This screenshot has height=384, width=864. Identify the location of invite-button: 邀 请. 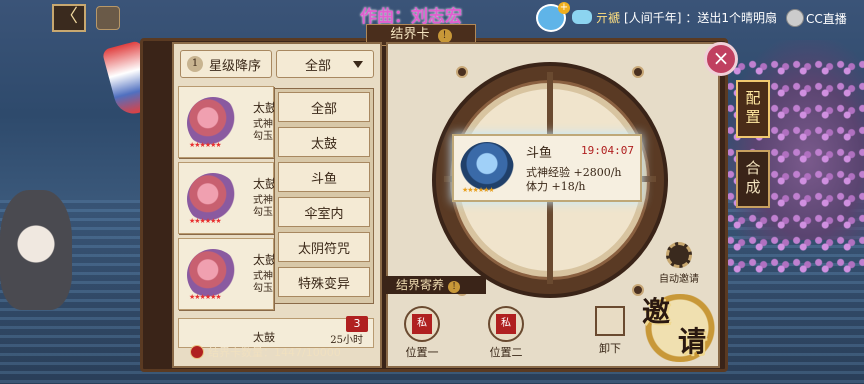
(681, 328).